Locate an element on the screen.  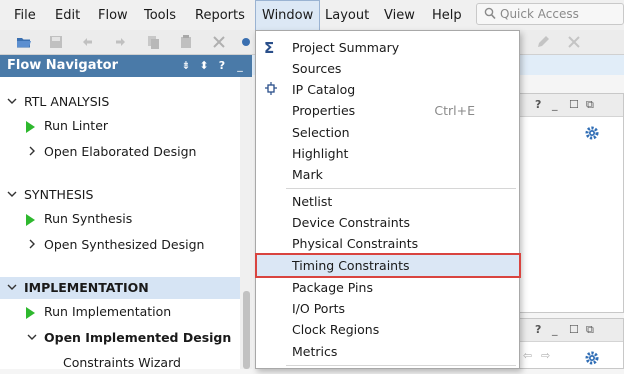
section-implementation: IMPLEMENTATION is located at coordinates (120, 288).